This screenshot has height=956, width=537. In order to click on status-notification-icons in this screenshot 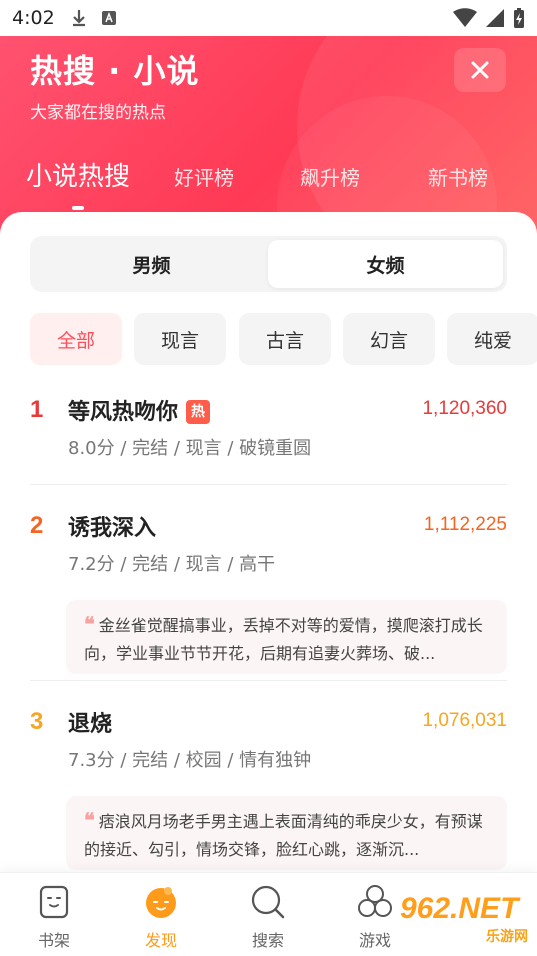, I will do `click(94, 18)`.